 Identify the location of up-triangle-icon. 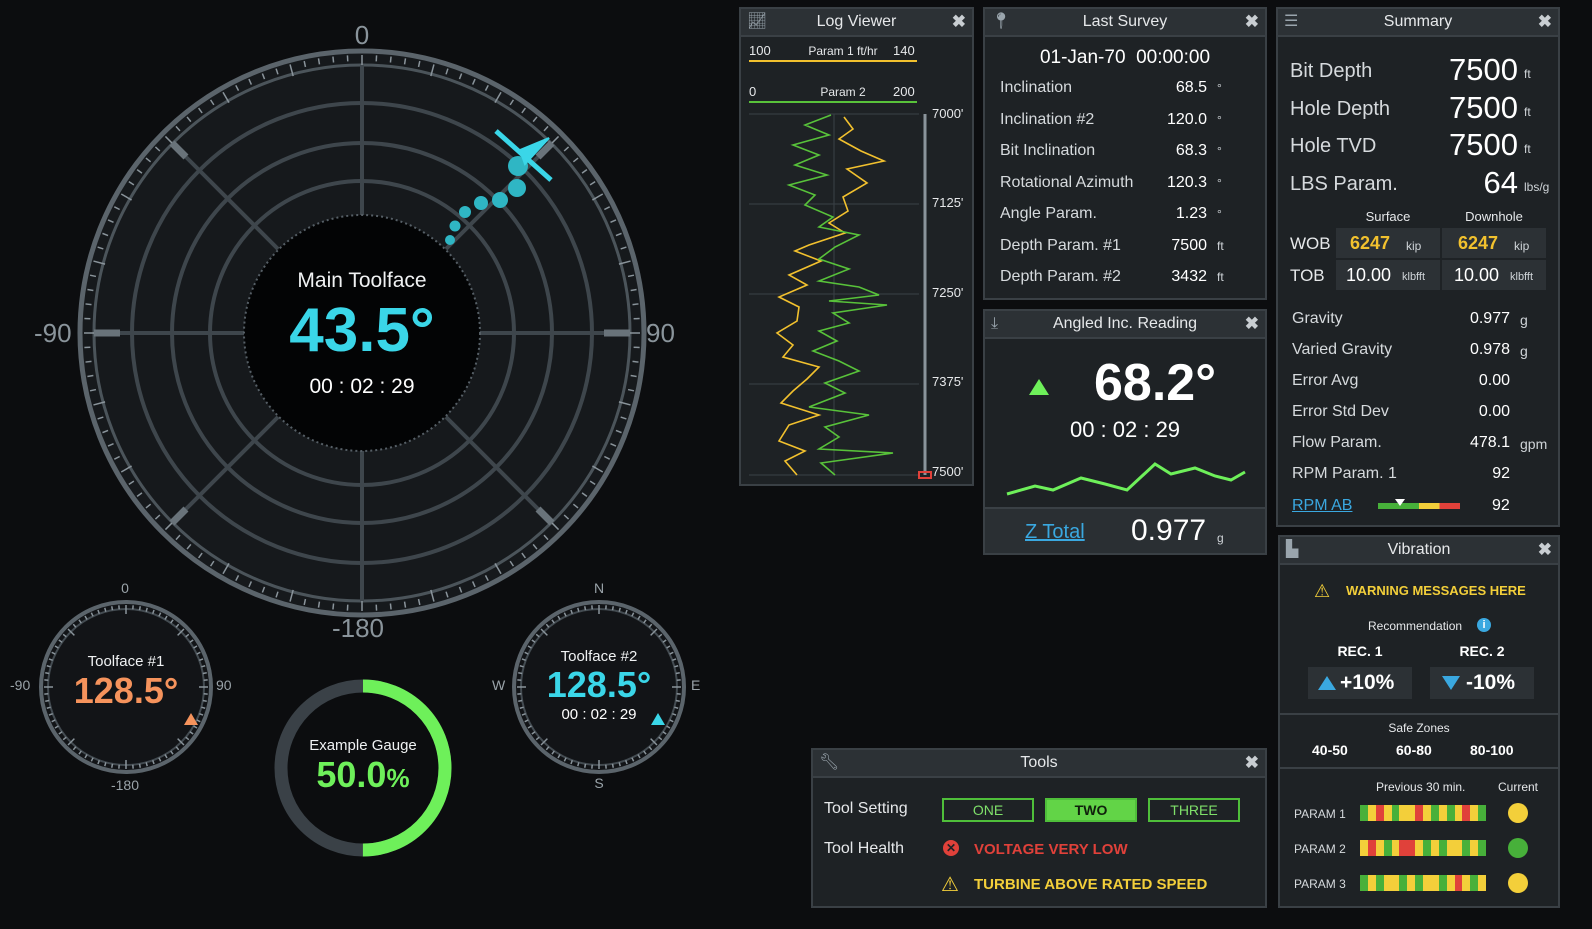
(1039, 387).